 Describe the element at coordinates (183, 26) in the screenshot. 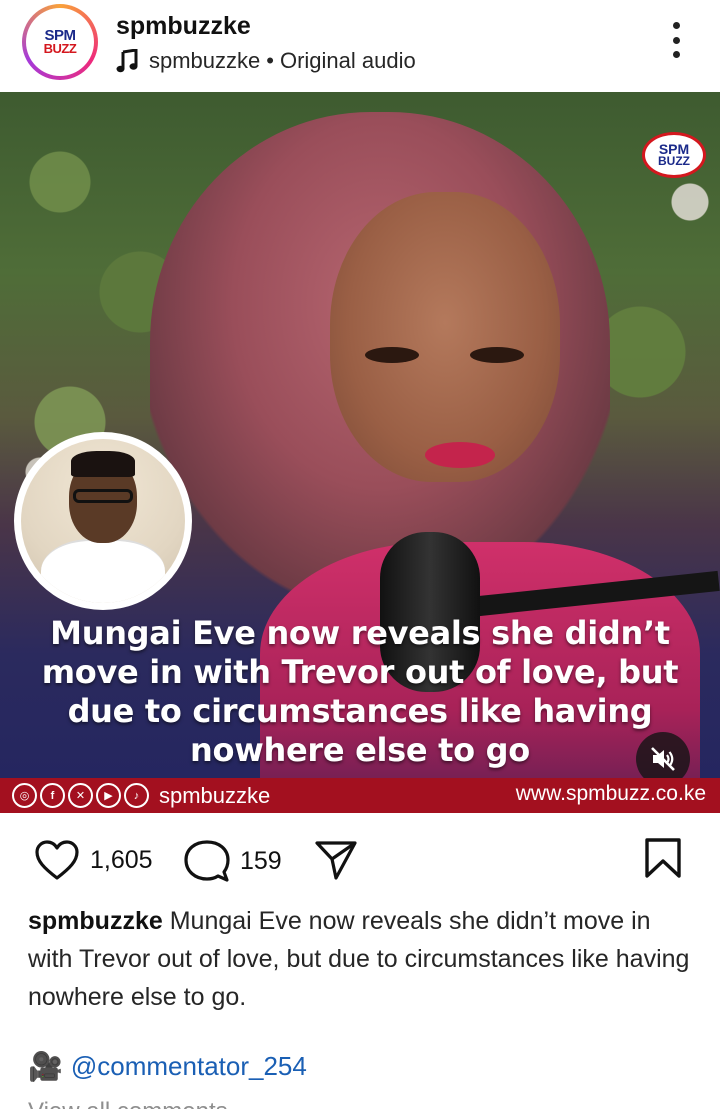

I see `post-username: spmbuzzke` at that location.